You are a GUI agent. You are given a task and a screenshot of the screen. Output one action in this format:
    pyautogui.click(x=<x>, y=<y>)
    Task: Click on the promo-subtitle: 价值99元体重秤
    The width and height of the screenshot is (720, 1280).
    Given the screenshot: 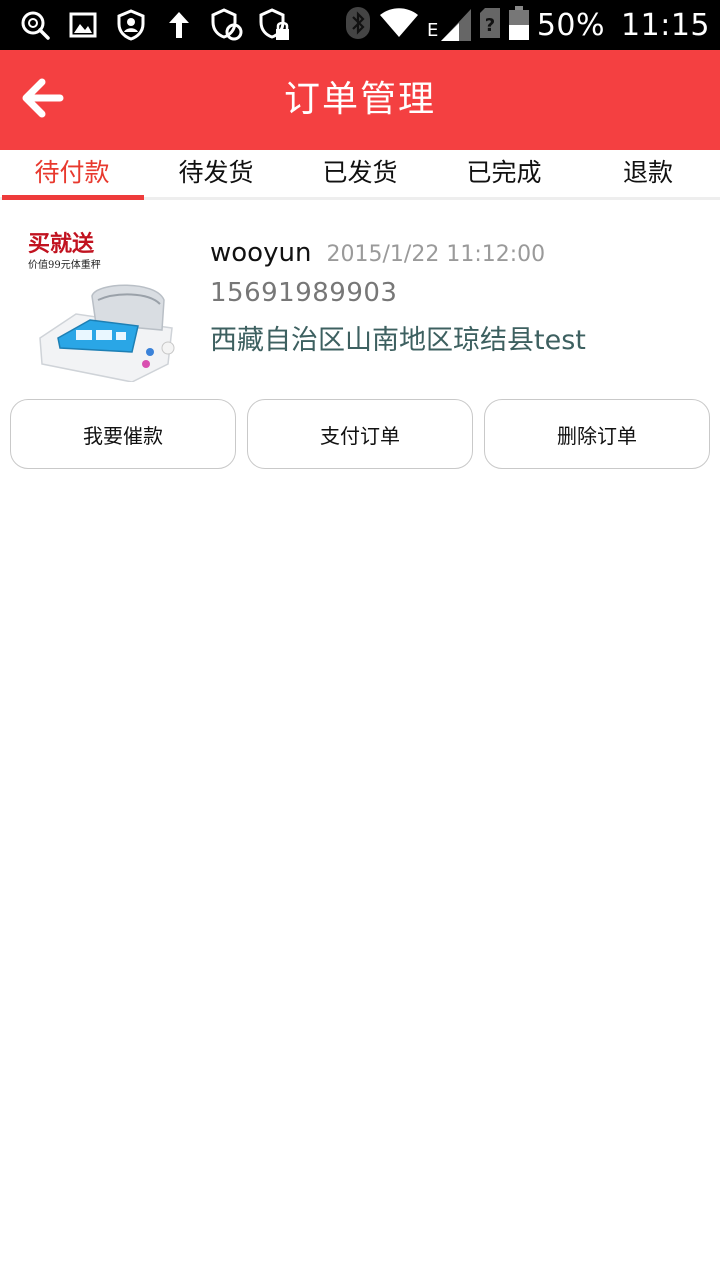 What is the action you would take?
    pyautogui.click(x=64, y=265)
    